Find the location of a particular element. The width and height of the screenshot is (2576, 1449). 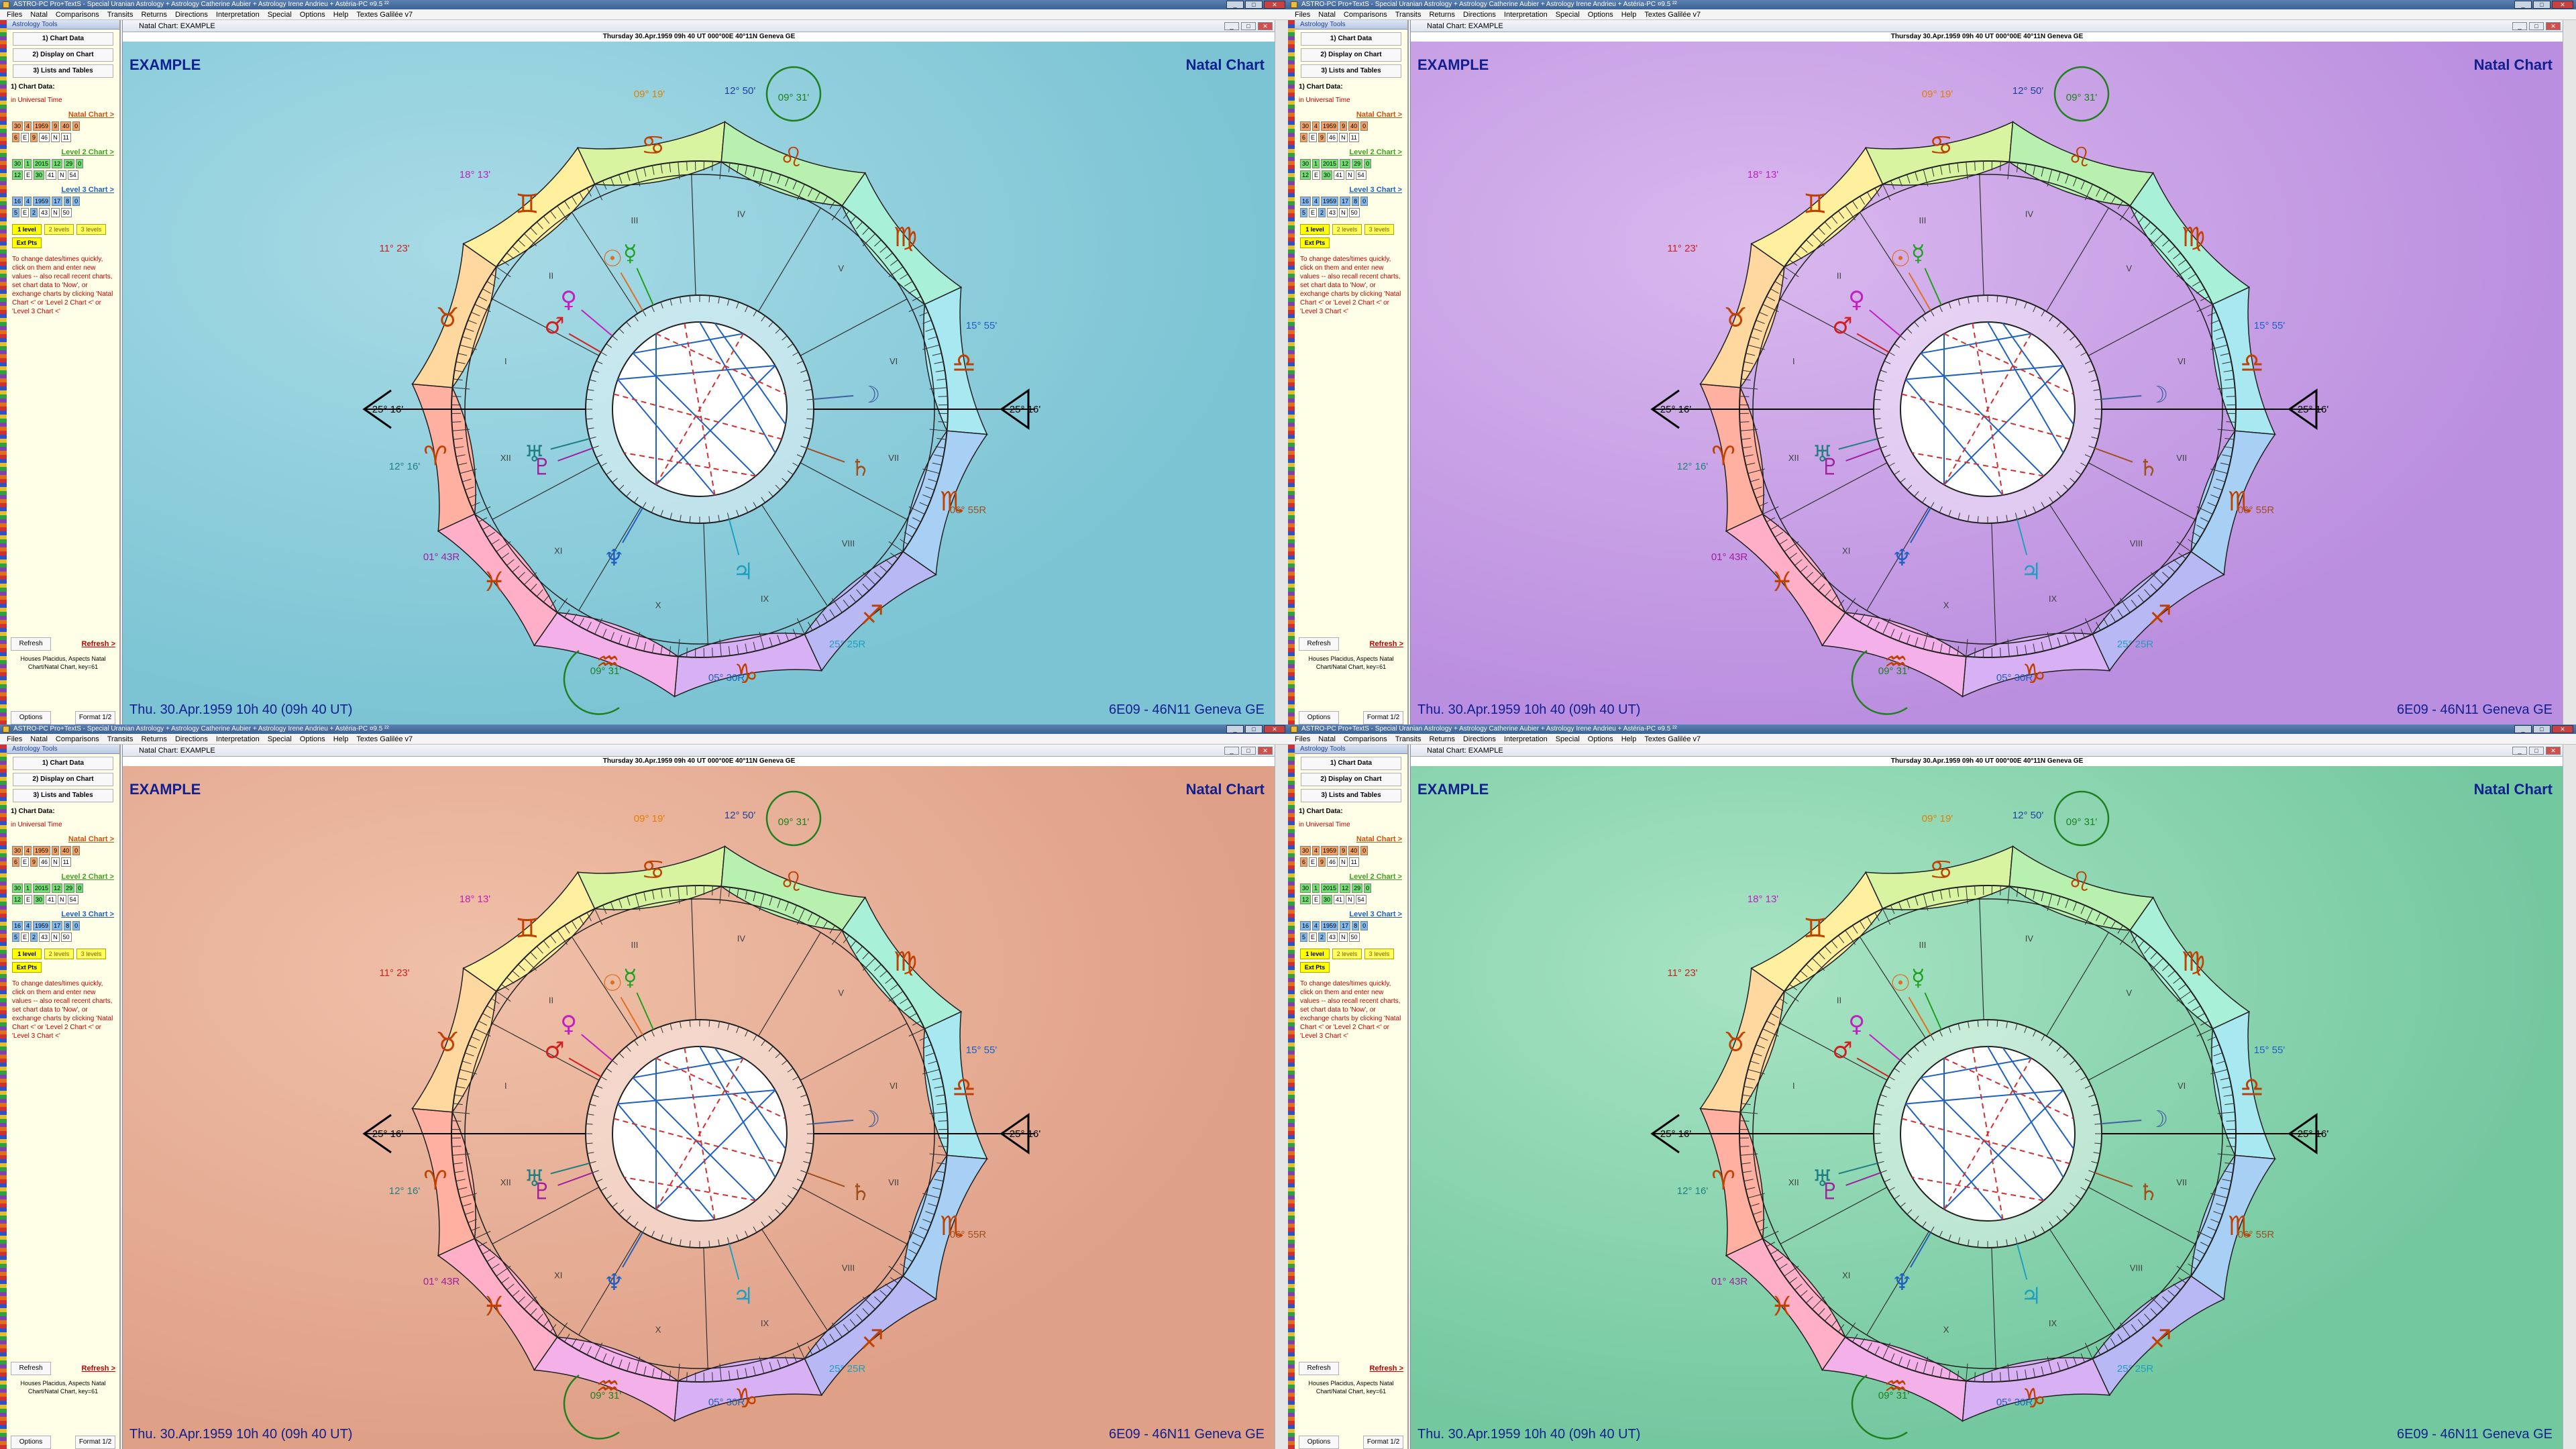

ext-pts-button: Ext Pts is located at coordinates (1315, 242).